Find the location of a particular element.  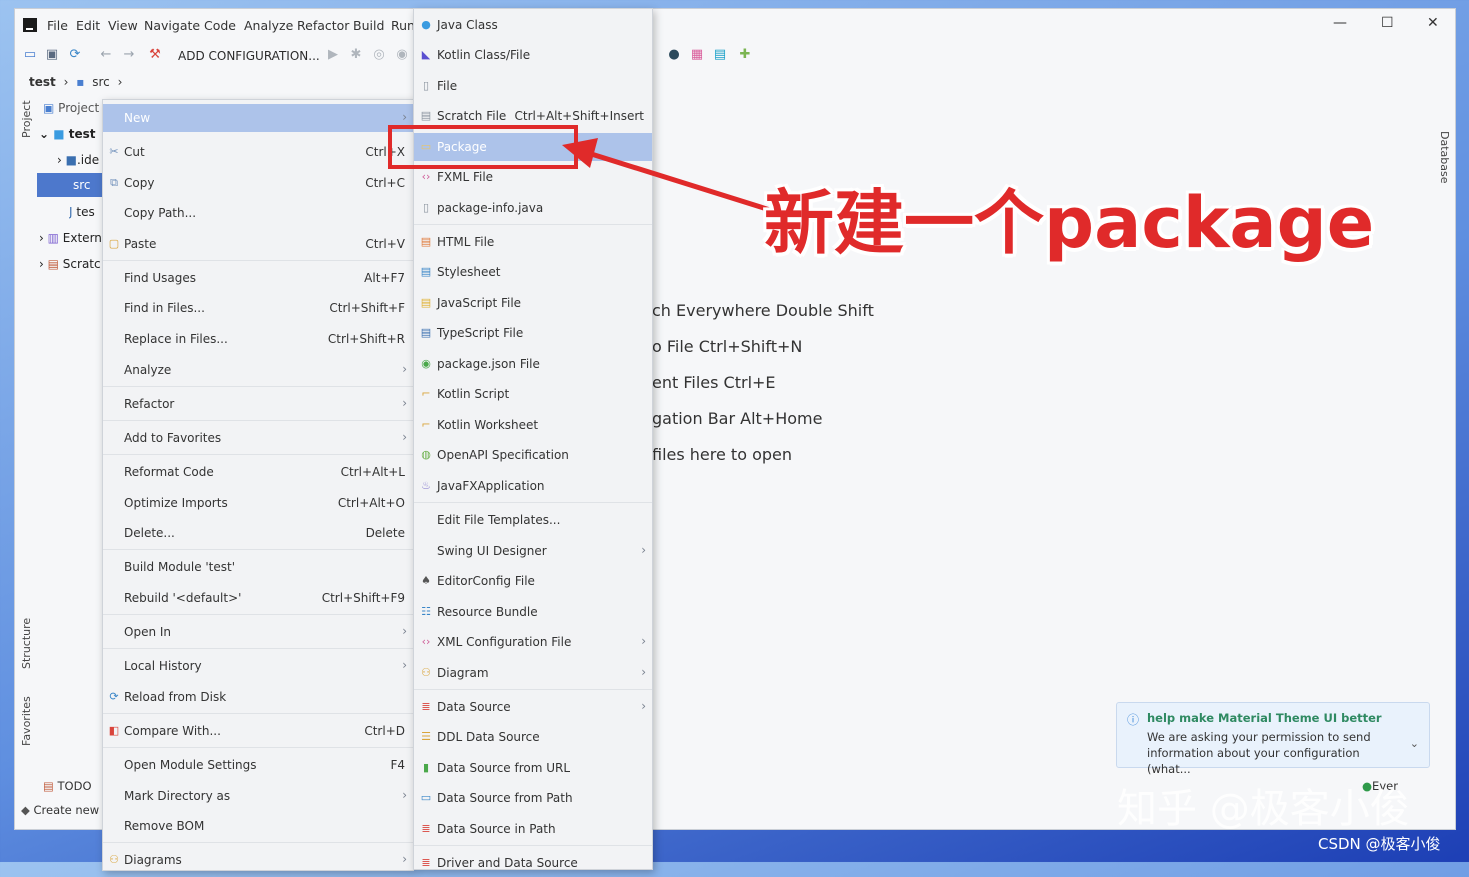

menu-item-reformat-code: Reformat Code Ctrl+Alt+L is located at coordinates (258, 472).